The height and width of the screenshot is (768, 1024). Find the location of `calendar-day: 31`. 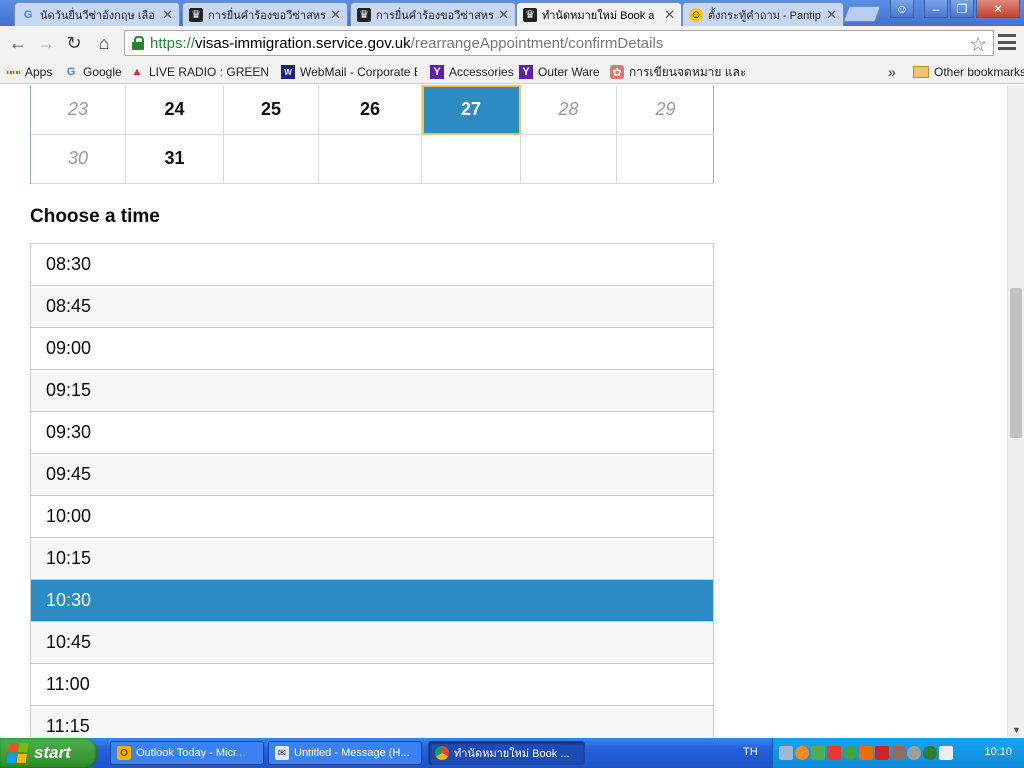

calendar-day: 31 is located at coordinates (175, 159).